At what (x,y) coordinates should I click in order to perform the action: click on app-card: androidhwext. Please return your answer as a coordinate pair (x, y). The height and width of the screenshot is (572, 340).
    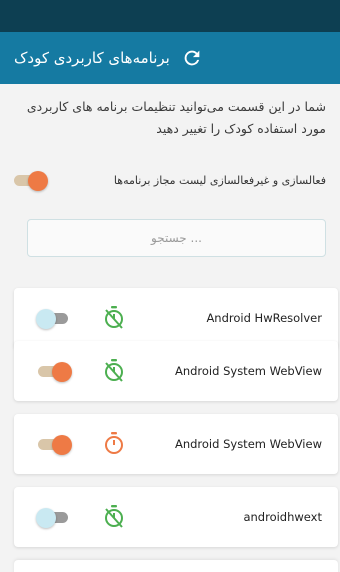
    Looking at the image, I should click on (176, 517).